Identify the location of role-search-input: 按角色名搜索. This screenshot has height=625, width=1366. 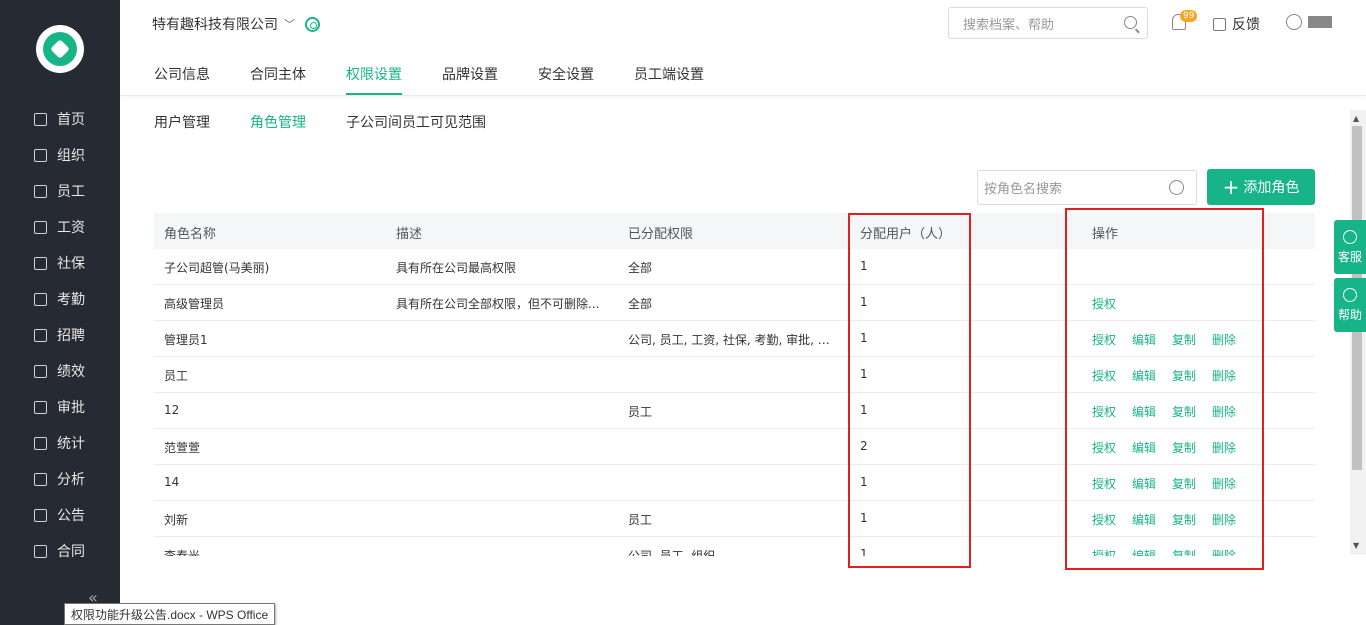
(1087, 187).